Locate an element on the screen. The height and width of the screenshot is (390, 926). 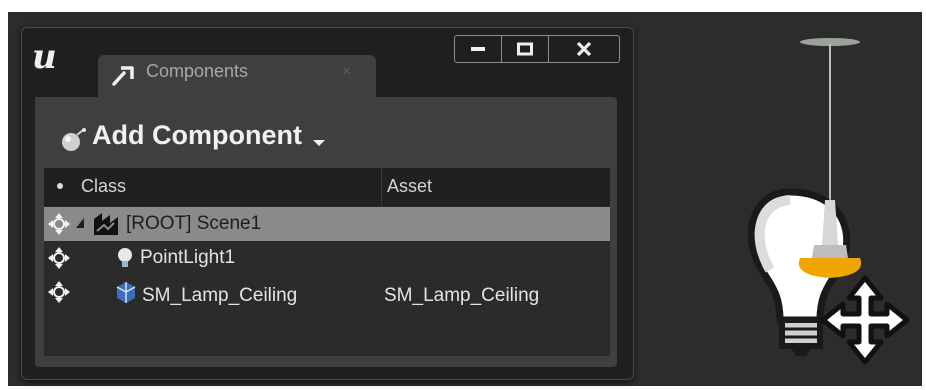
column-header-class: Class is located at coordinates (103, 186).